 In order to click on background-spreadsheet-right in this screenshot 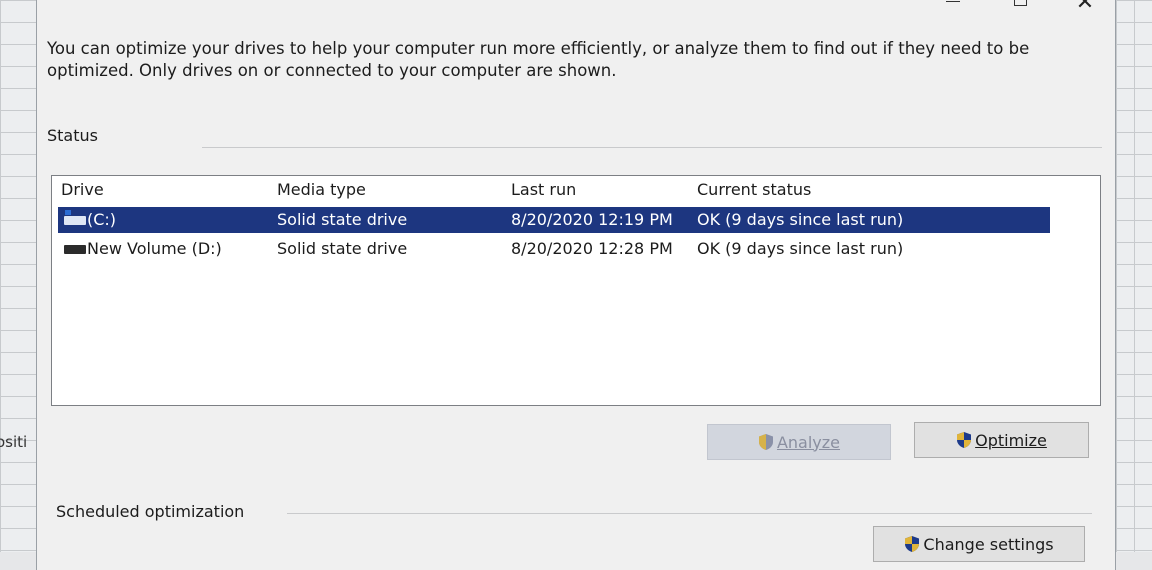, I will do `click(1134, 276)`.